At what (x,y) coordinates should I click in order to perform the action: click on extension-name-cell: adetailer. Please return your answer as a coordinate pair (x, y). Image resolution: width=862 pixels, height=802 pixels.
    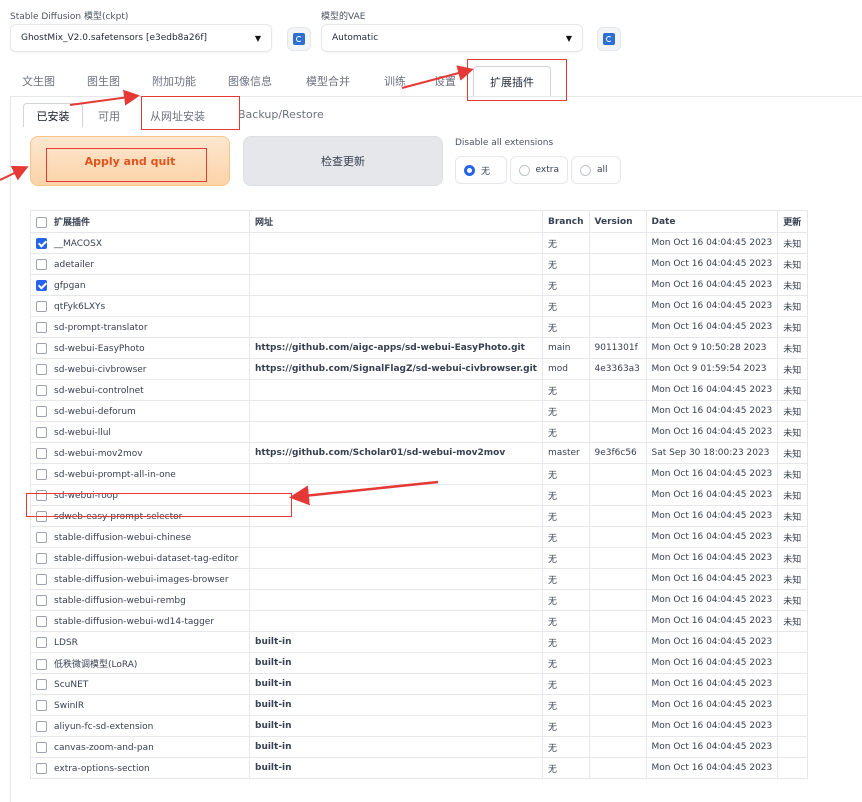
    Looking at the image, I should click on (140, 264).